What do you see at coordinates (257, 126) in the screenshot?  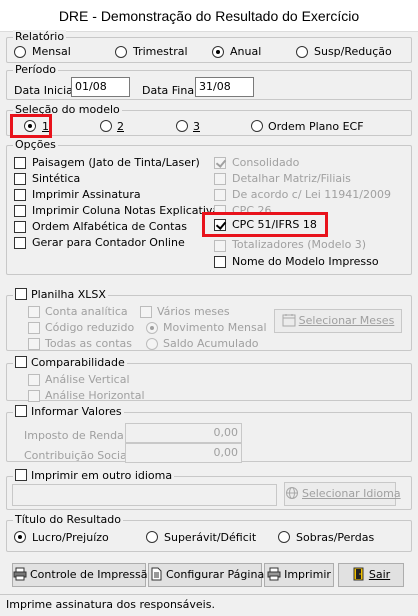 I see `radio-ordem-plano-ecf` at bounding box center [257, 126].